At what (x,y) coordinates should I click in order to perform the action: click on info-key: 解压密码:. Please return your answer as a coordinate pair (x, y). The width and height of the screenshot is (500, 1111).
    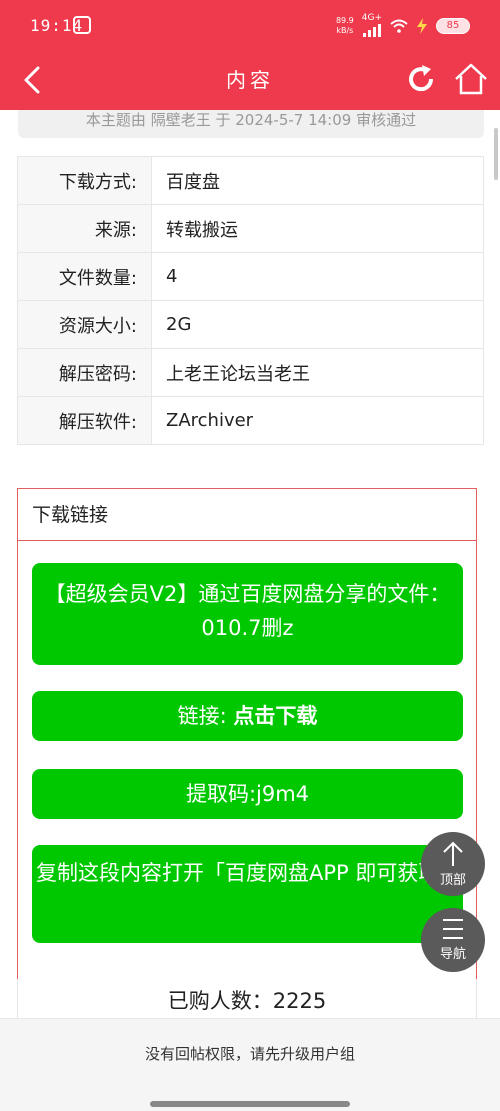
    Looking at the image, I should click on (84, 372).